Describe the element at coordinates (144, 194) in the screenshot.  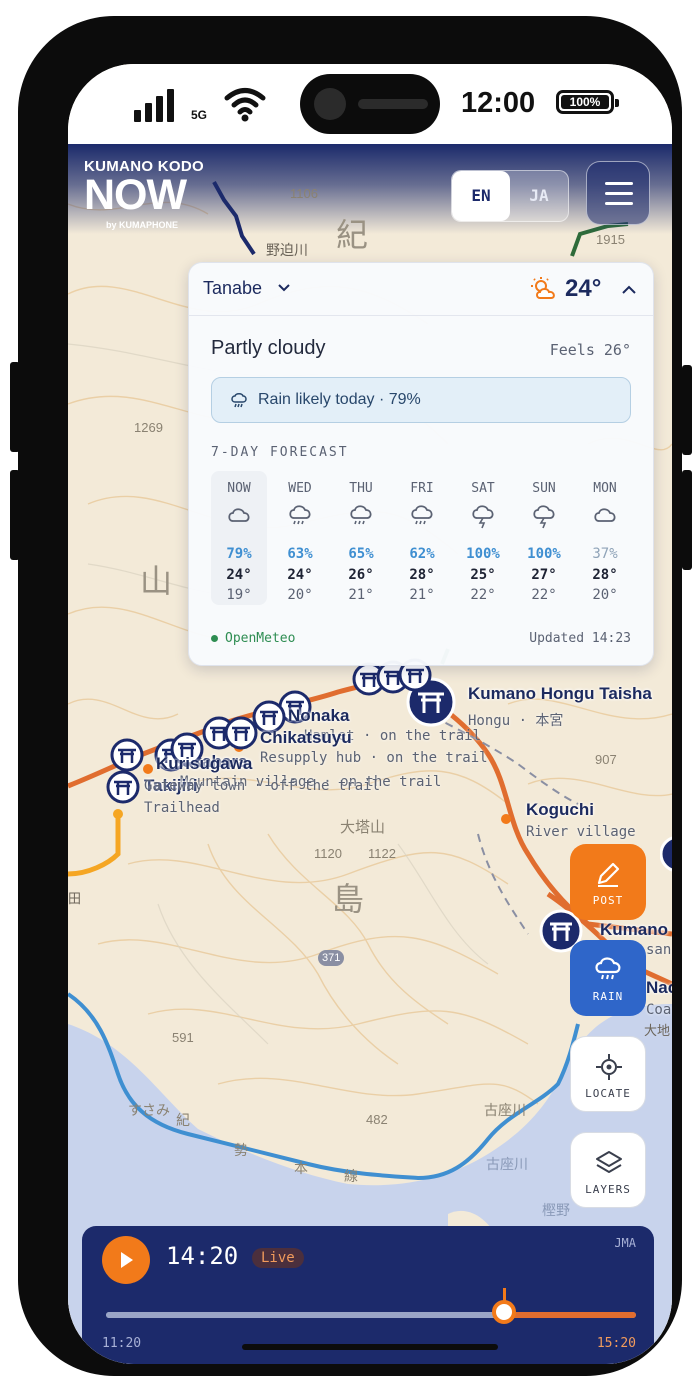
I see `app-logo: KUMANO KODO NOW by KUMAPHONE` at that location.